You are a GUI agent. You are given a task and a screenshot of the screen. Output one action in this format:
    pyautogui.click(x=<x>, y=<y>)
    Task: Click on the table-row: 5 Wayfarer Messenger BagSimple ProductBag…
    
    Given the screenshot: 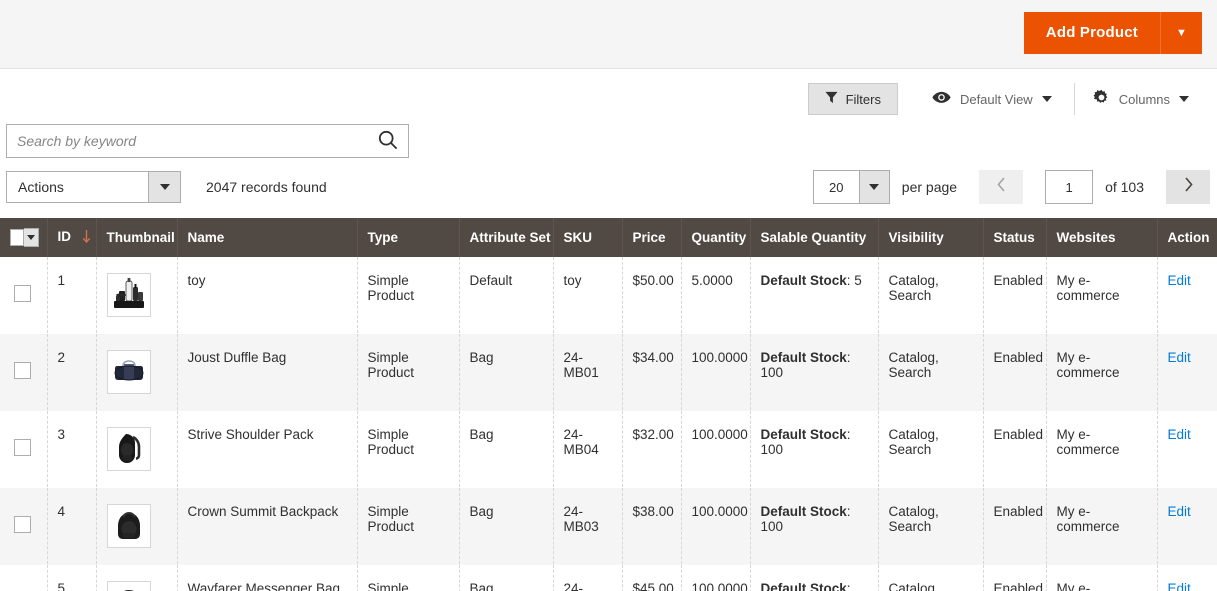 What is the action you would take?
    pyautogui.click(x=608, y=577)
    